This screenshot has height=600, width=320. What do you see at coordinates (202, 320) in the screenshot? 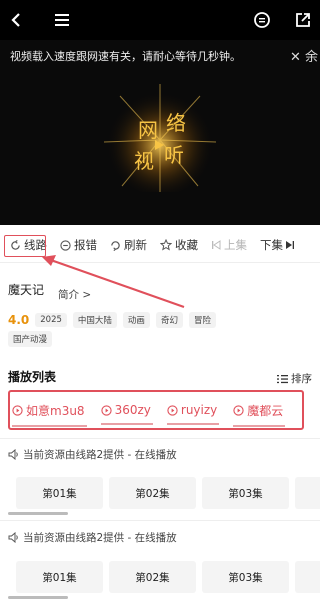
I see `tag-genre: 冒险` at bounding box center [202, 320].